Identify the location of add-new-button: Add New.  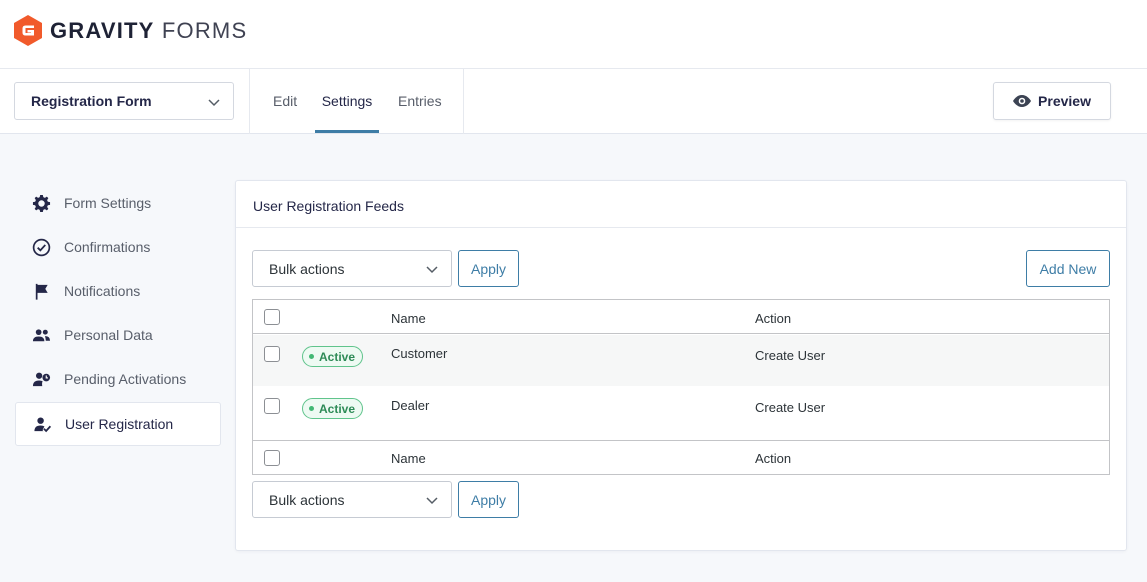
(1068, 268).